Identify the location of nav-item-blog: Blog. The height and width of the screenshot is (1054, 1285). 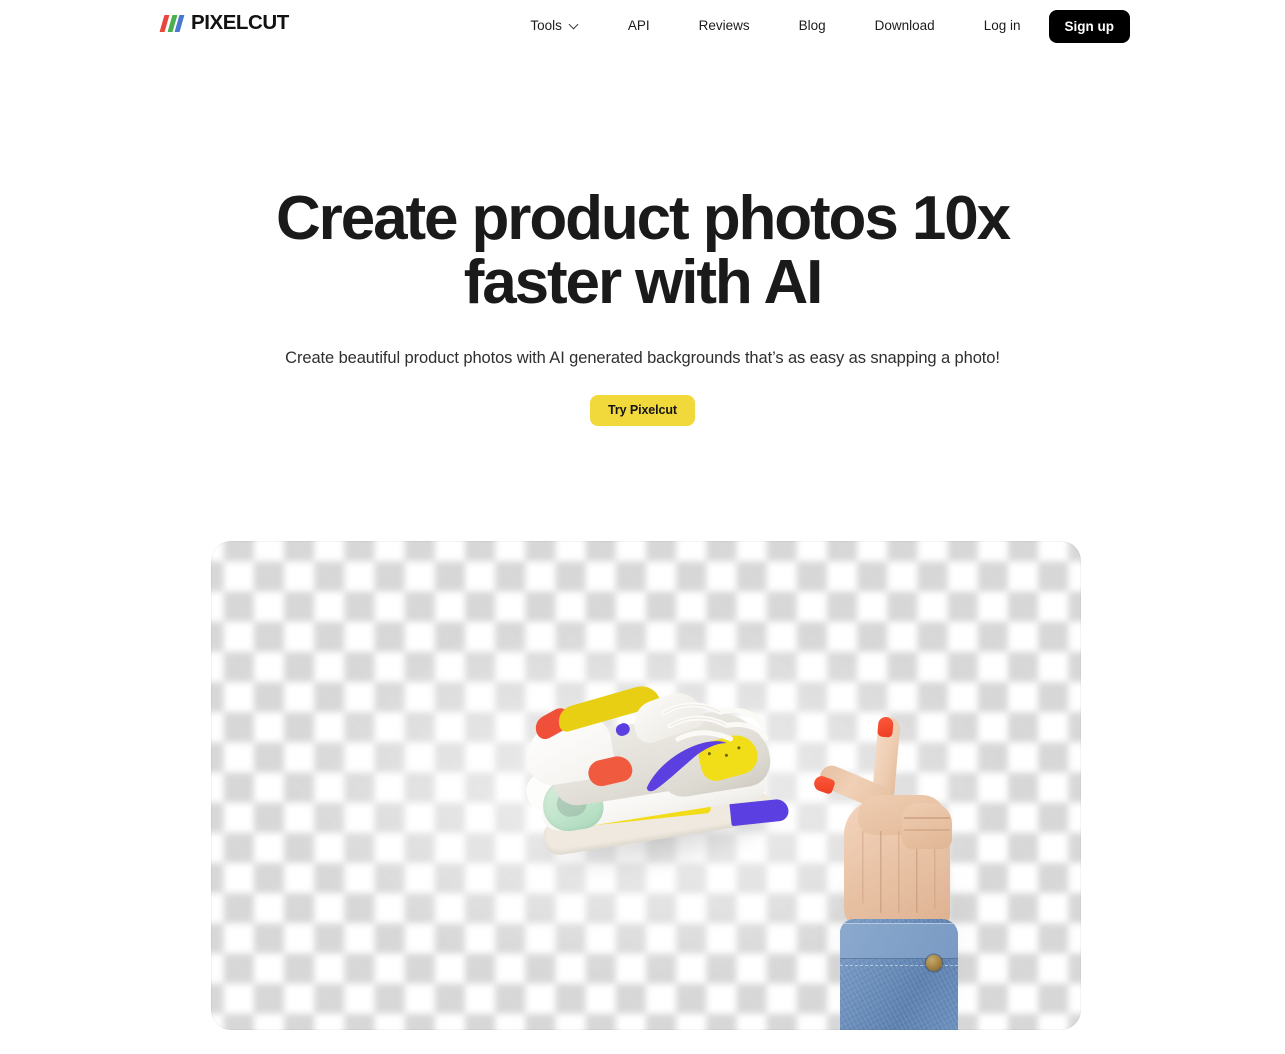
(812, 26).